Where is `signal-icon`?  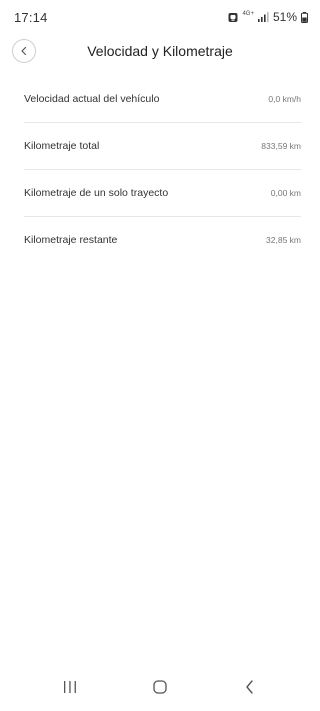 signal-icon is located at coordinates (263, 17).